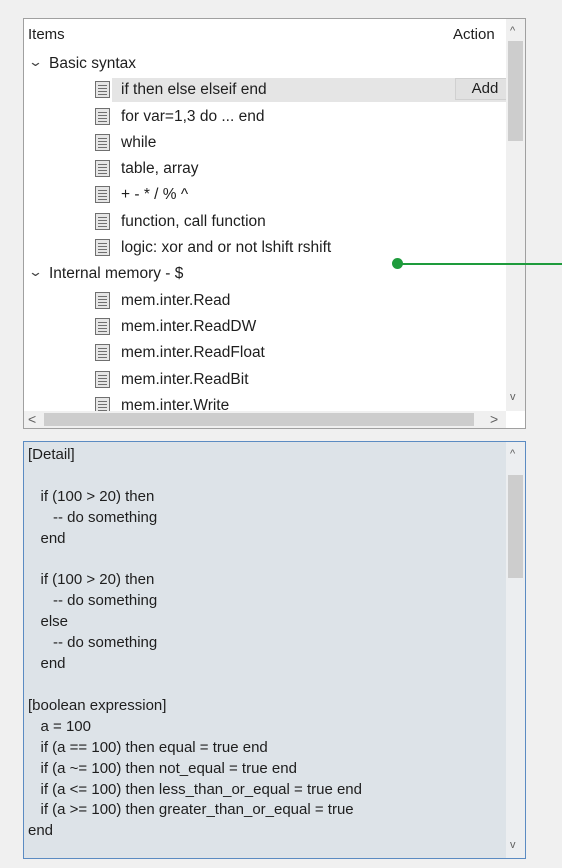  What do you see at coordinates (116, 274) in the screenshot?
I see `group-label: Internal memory - $` at bounding box center [116, 274].